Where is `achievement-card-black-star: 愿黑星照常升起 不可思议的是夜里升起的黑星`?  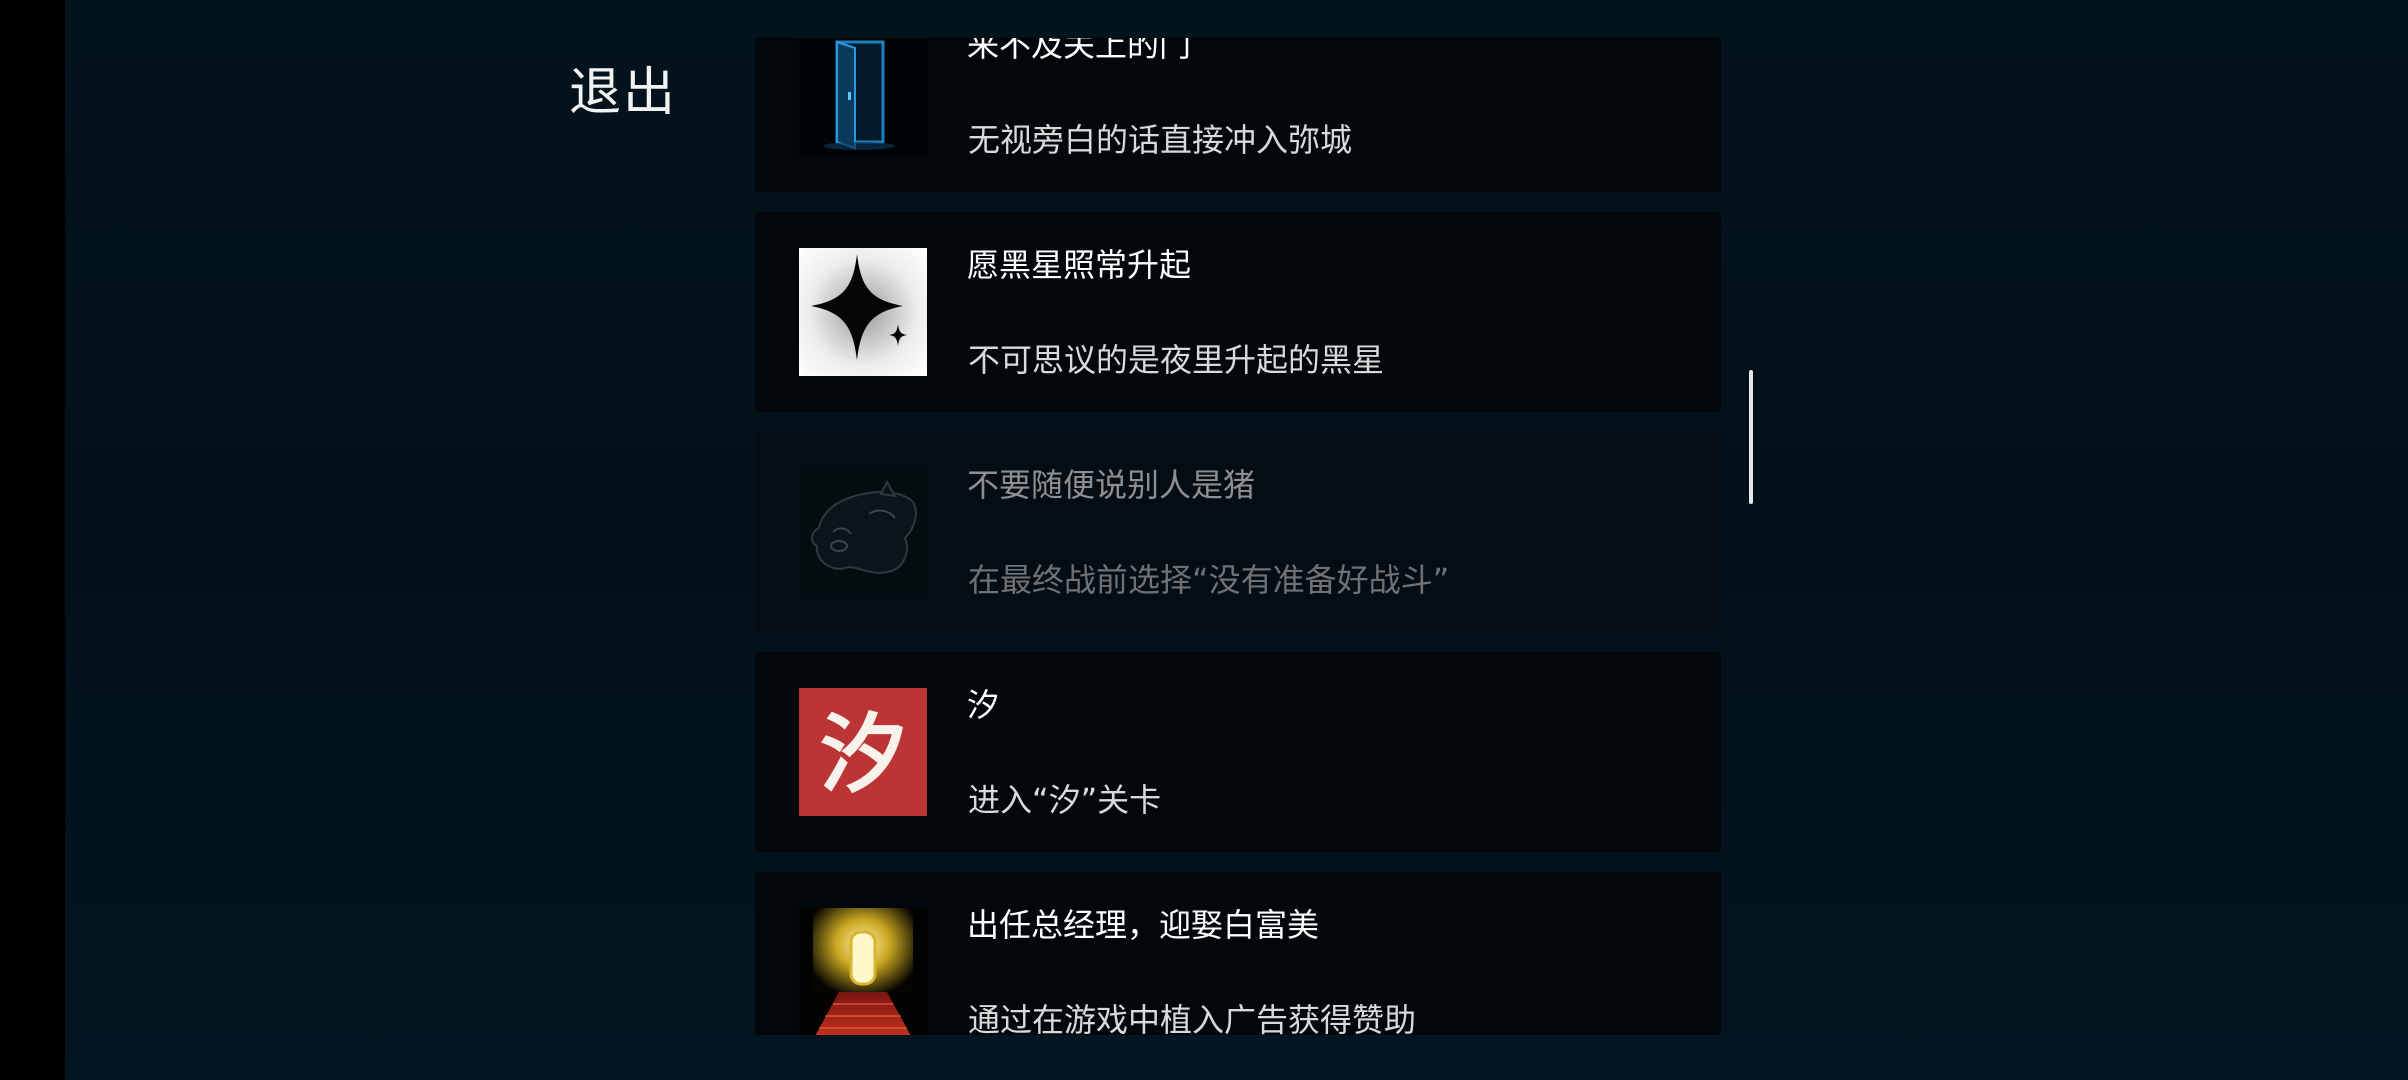 achievement-card-black-star: 愿黑星照常升起 不可思议的是夜里升起的黑星 is located at coordinates (1238, 312).